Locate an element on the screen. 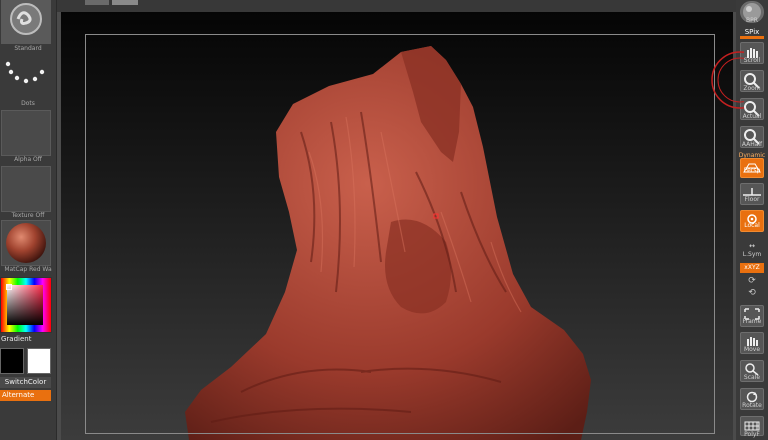 This screenshot has height=440, width=768. color-cursor is located at coordinates (9, 287).